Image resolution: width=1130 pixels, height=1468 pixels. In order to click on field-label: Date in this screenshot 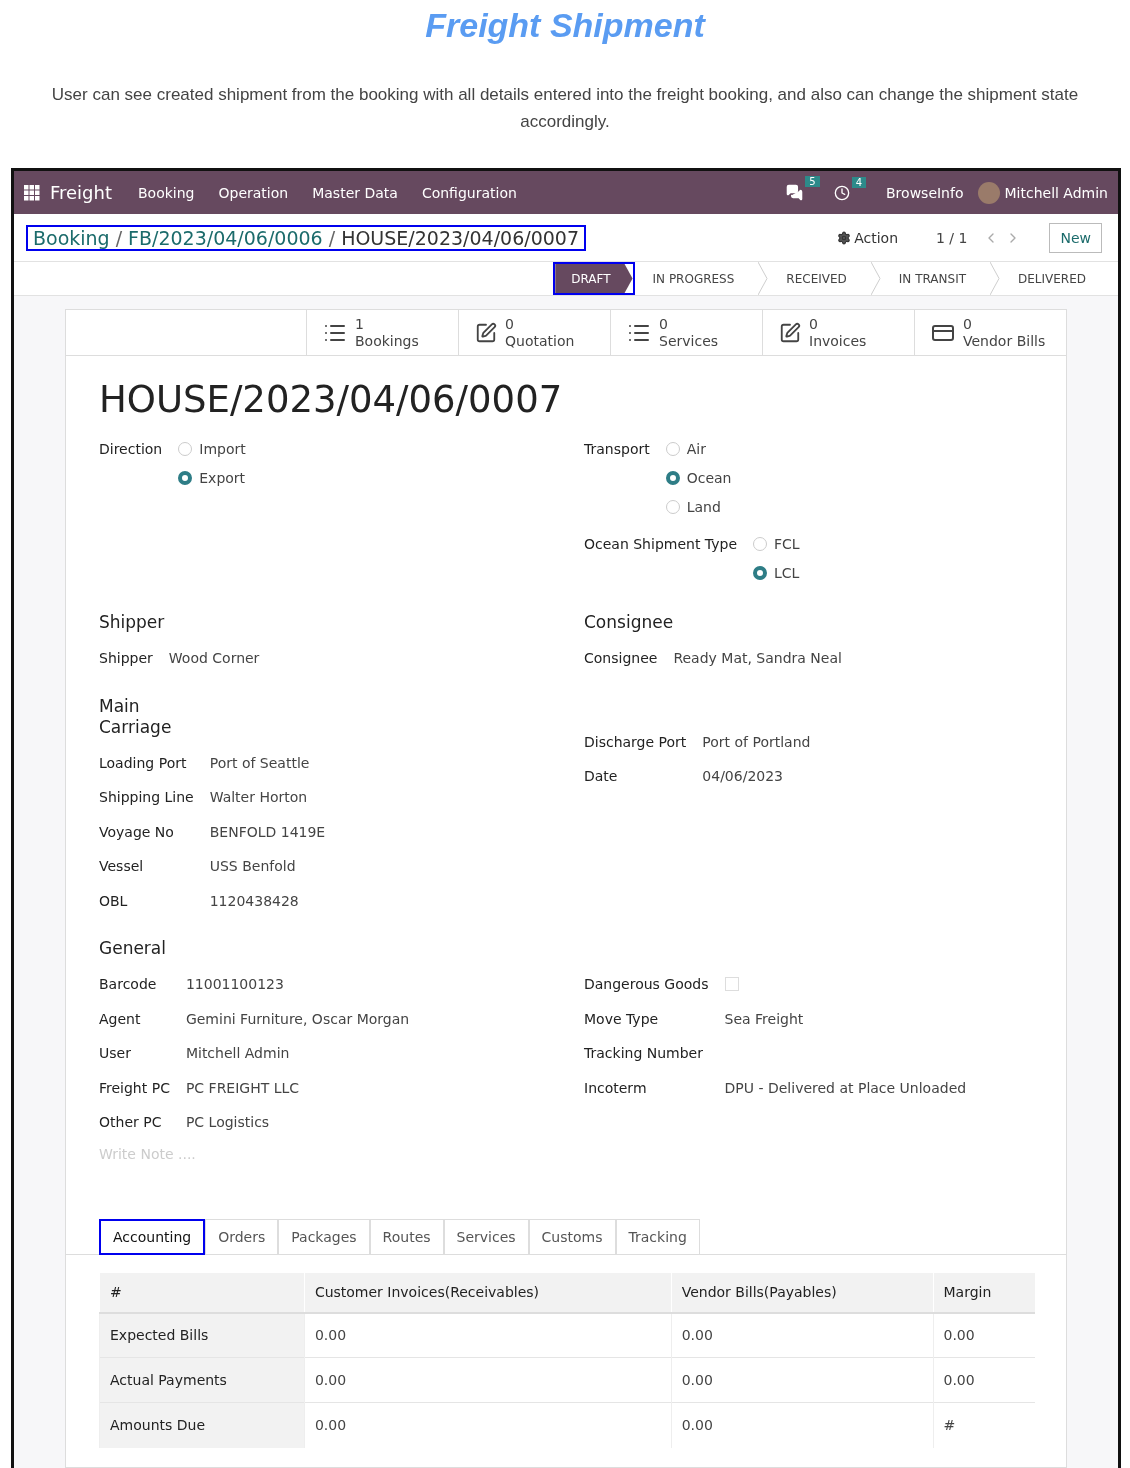, I will do `click(601, 776)`.